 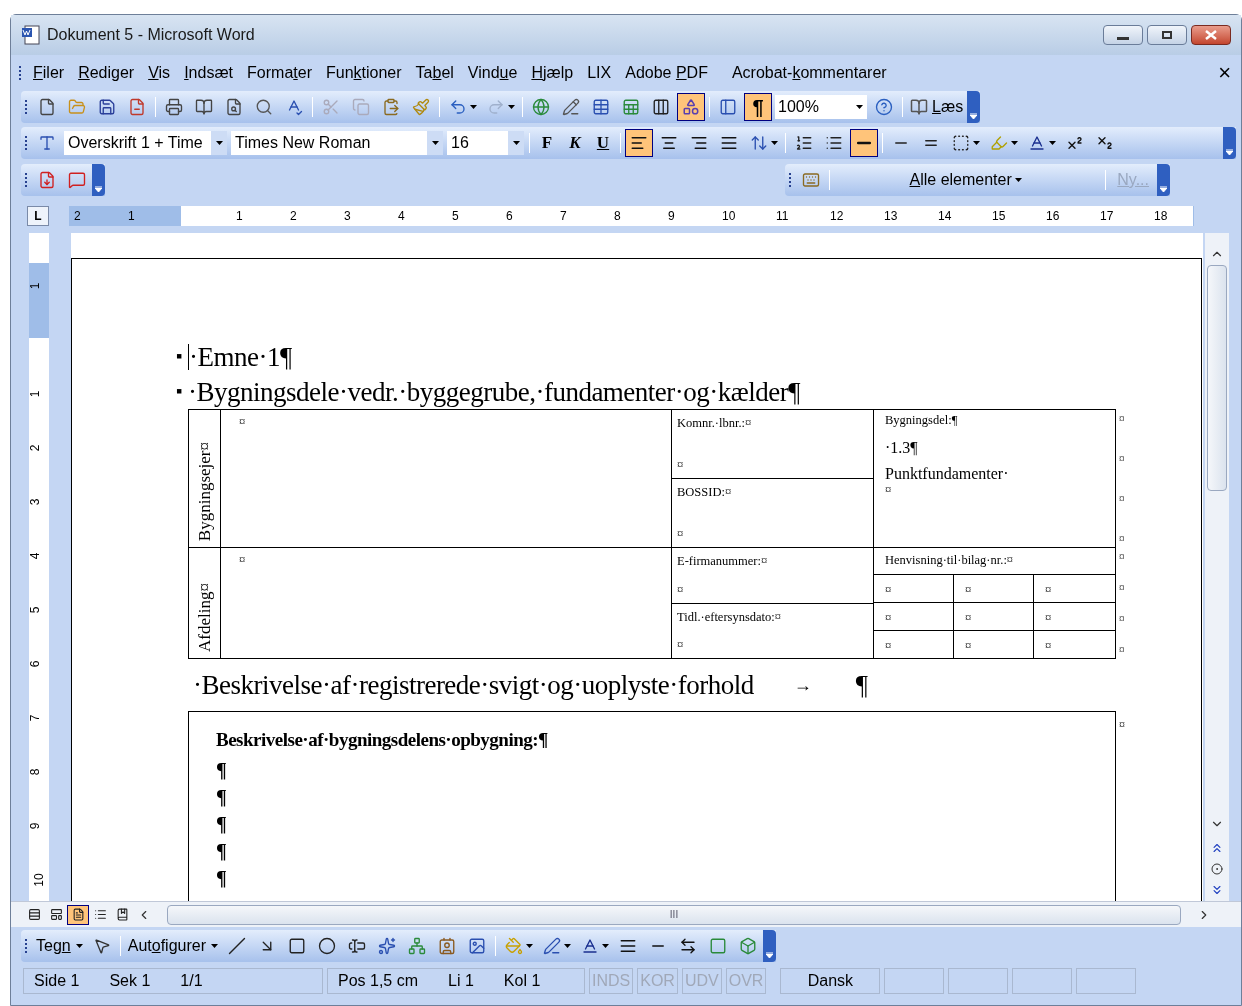 What do you see at coordinates (628, 946) in the screenshot?
I see `line-style-icon` at bounding box center [628, 946].